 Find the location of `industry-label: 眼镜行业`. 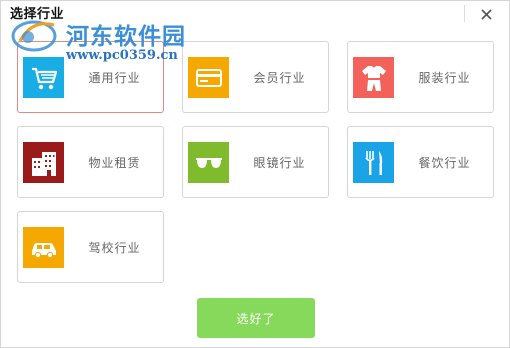

industry-label: 眼镜行业 is located at coordinates (279, 162).